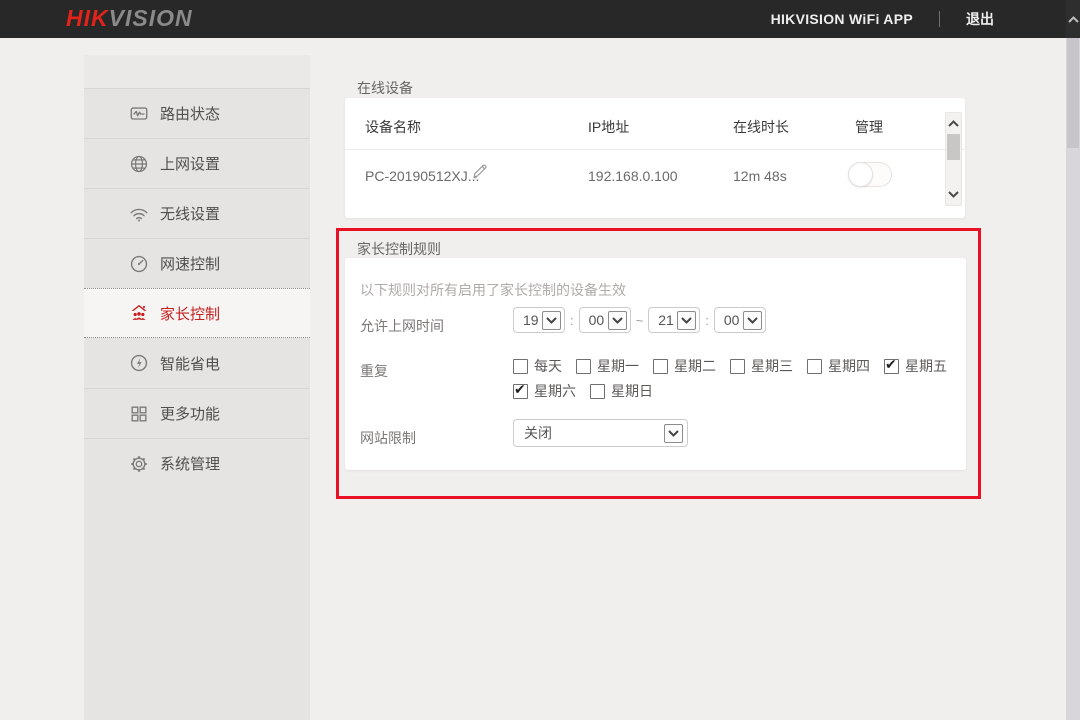 This screenshot has width=1080, height=720. What do you see at coordinates (548, 366) in the screenshot?
I see `day-label: 每天` at bounding box center [548, 366].